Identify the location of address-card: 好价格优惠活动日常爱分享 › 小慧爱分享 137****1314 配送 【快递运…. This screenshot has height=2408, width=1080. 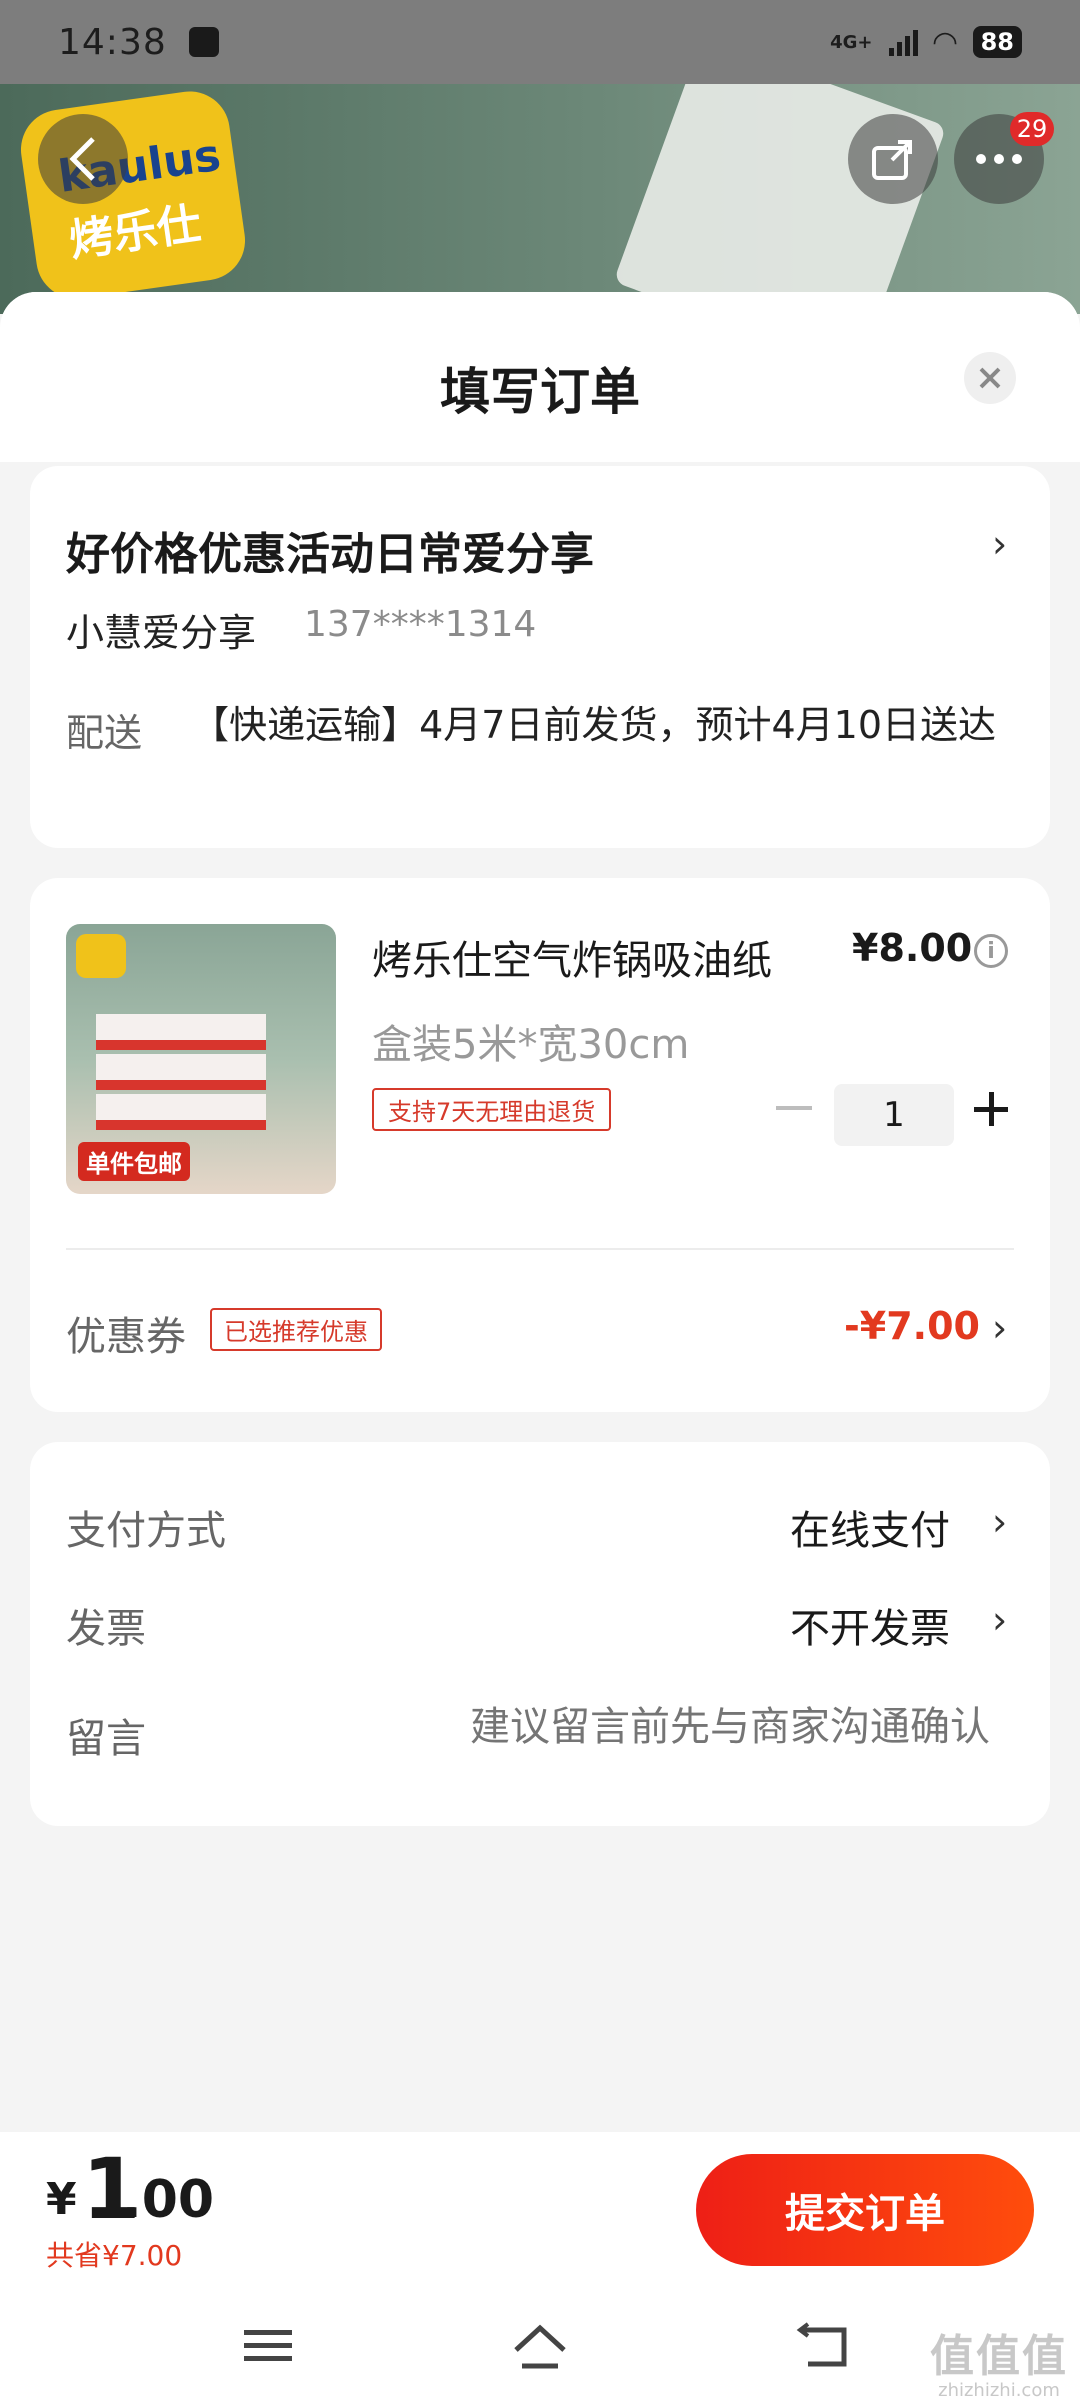
(540, 657).